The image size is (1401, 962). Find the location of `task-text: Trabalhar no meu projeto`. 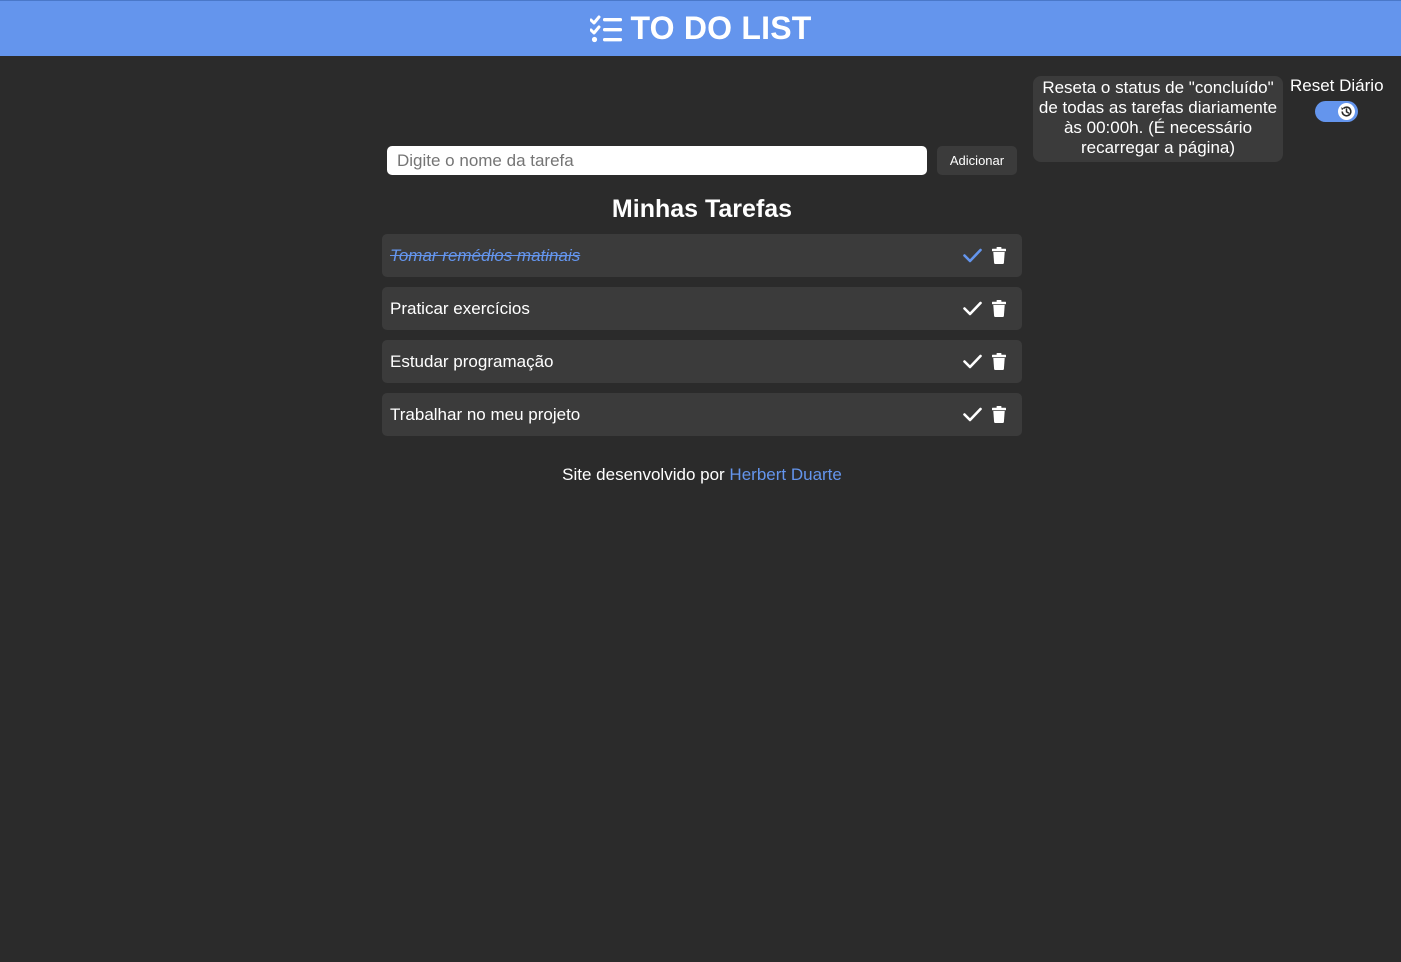

task-text: Trabalhar no meu projeto is located at coordinates (485, 414).